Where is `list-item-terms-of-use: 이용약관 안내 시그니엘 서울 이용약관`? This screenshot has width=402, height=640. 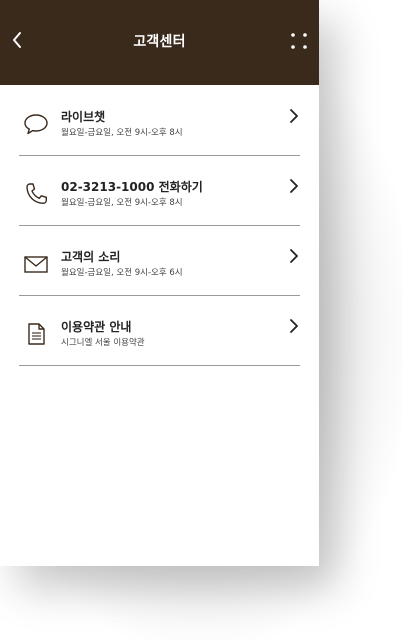
list-item-terms-of-use: 이용약관 안내 시그니엘 서울 이용약관 is located at coordinates (159, 331).